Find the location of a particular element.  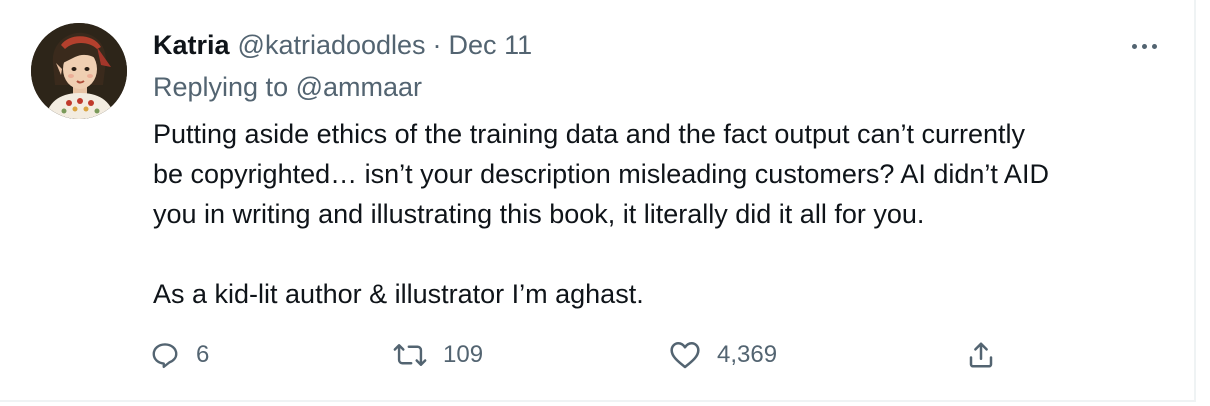

avatar-illustration is located at coordinates (79, 71).